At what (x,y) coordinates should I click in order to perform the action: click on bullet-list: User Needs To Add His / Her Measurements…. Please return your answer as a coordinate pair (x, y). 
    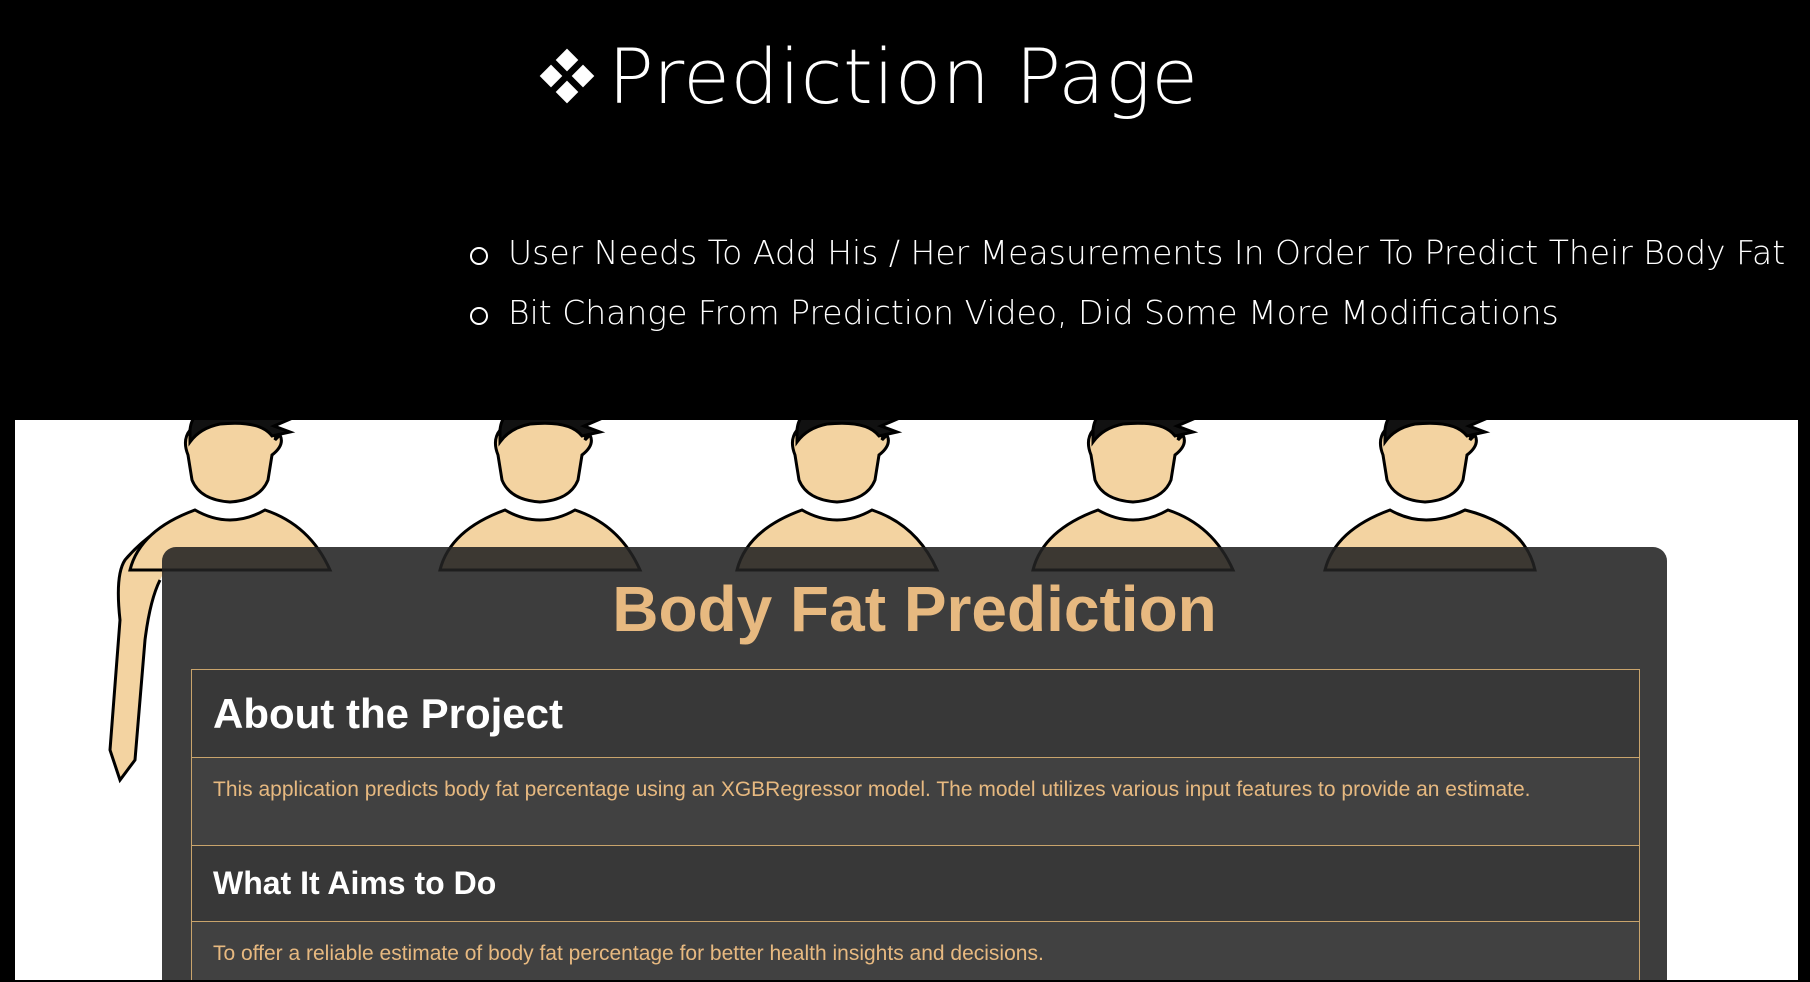
    Looking at the image, I should click on (1127, 282).